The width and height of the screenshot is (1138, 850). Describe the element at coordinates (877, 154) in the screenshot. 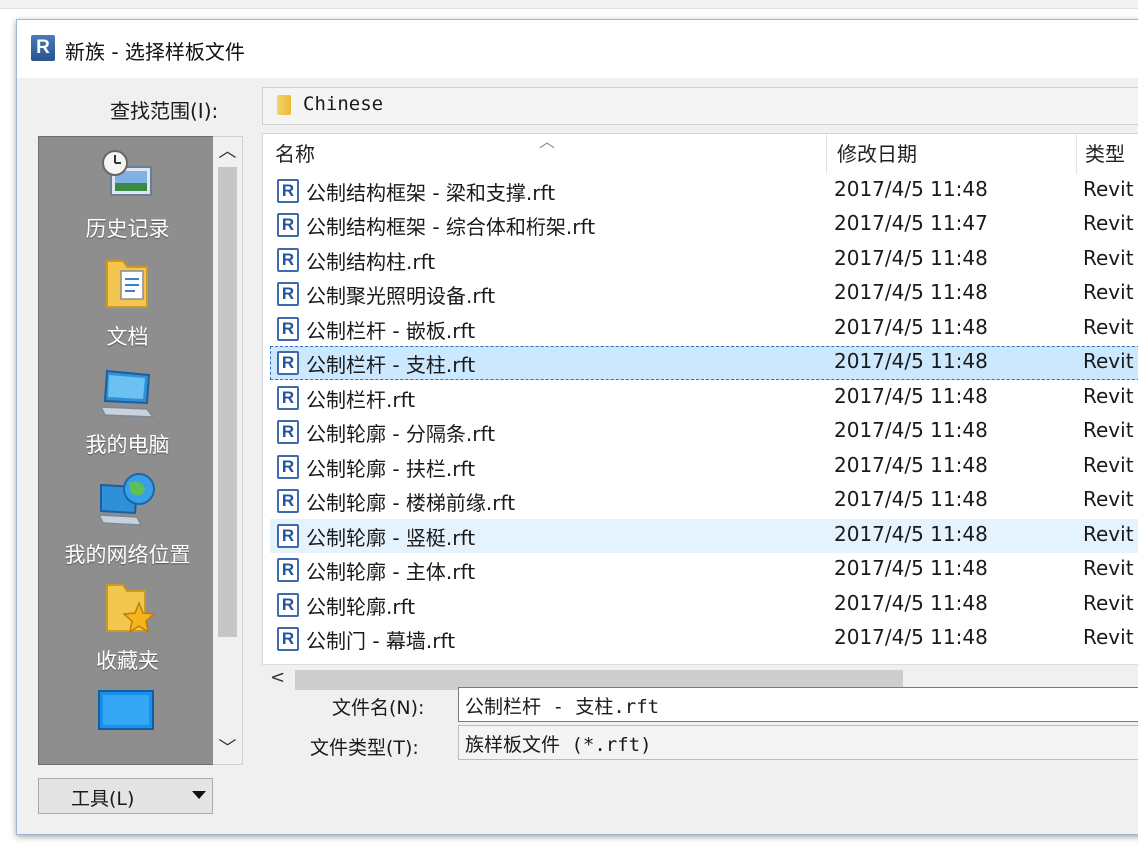

I see `column-header-date: 修改日期` at that location.